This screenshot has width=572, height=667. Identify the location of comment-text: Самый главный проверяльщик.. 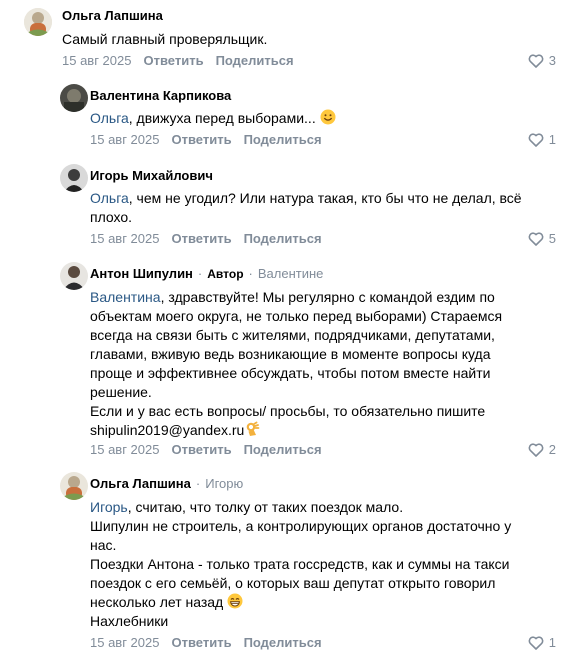
(310, 39).